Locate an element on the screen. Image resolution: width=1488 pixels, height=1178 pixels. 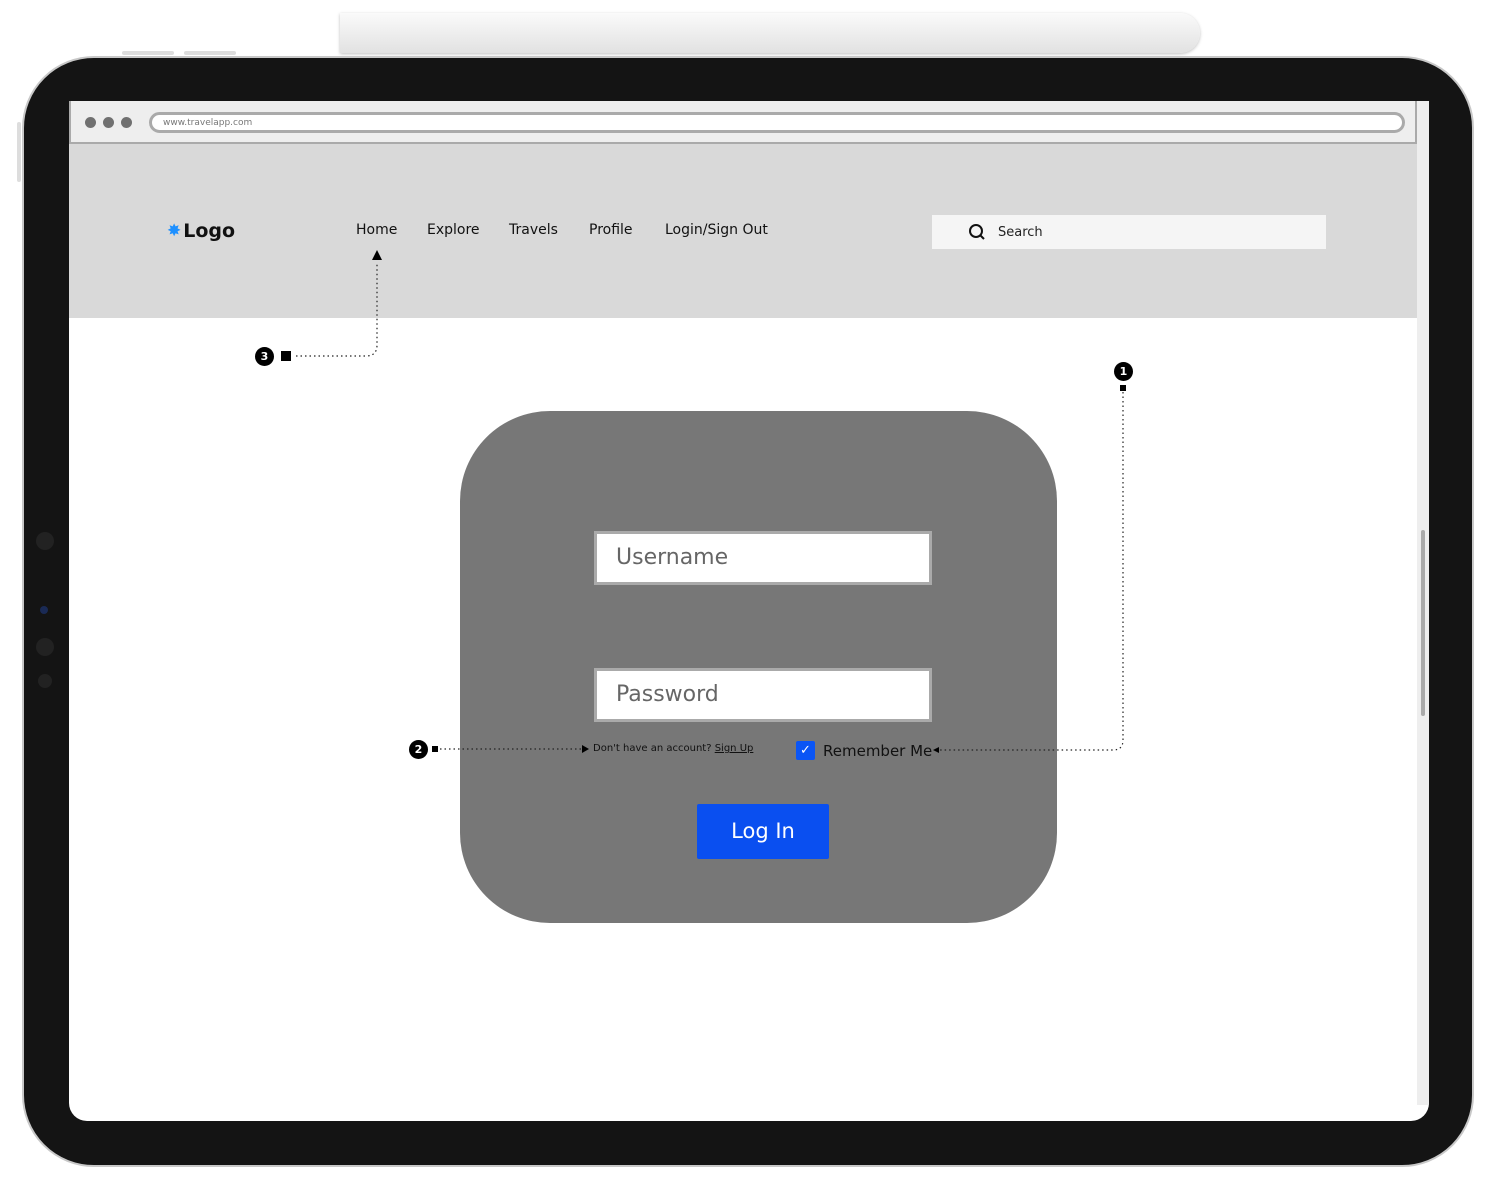
annotation-badge-3: 3 is located at coordinates (264, 356).